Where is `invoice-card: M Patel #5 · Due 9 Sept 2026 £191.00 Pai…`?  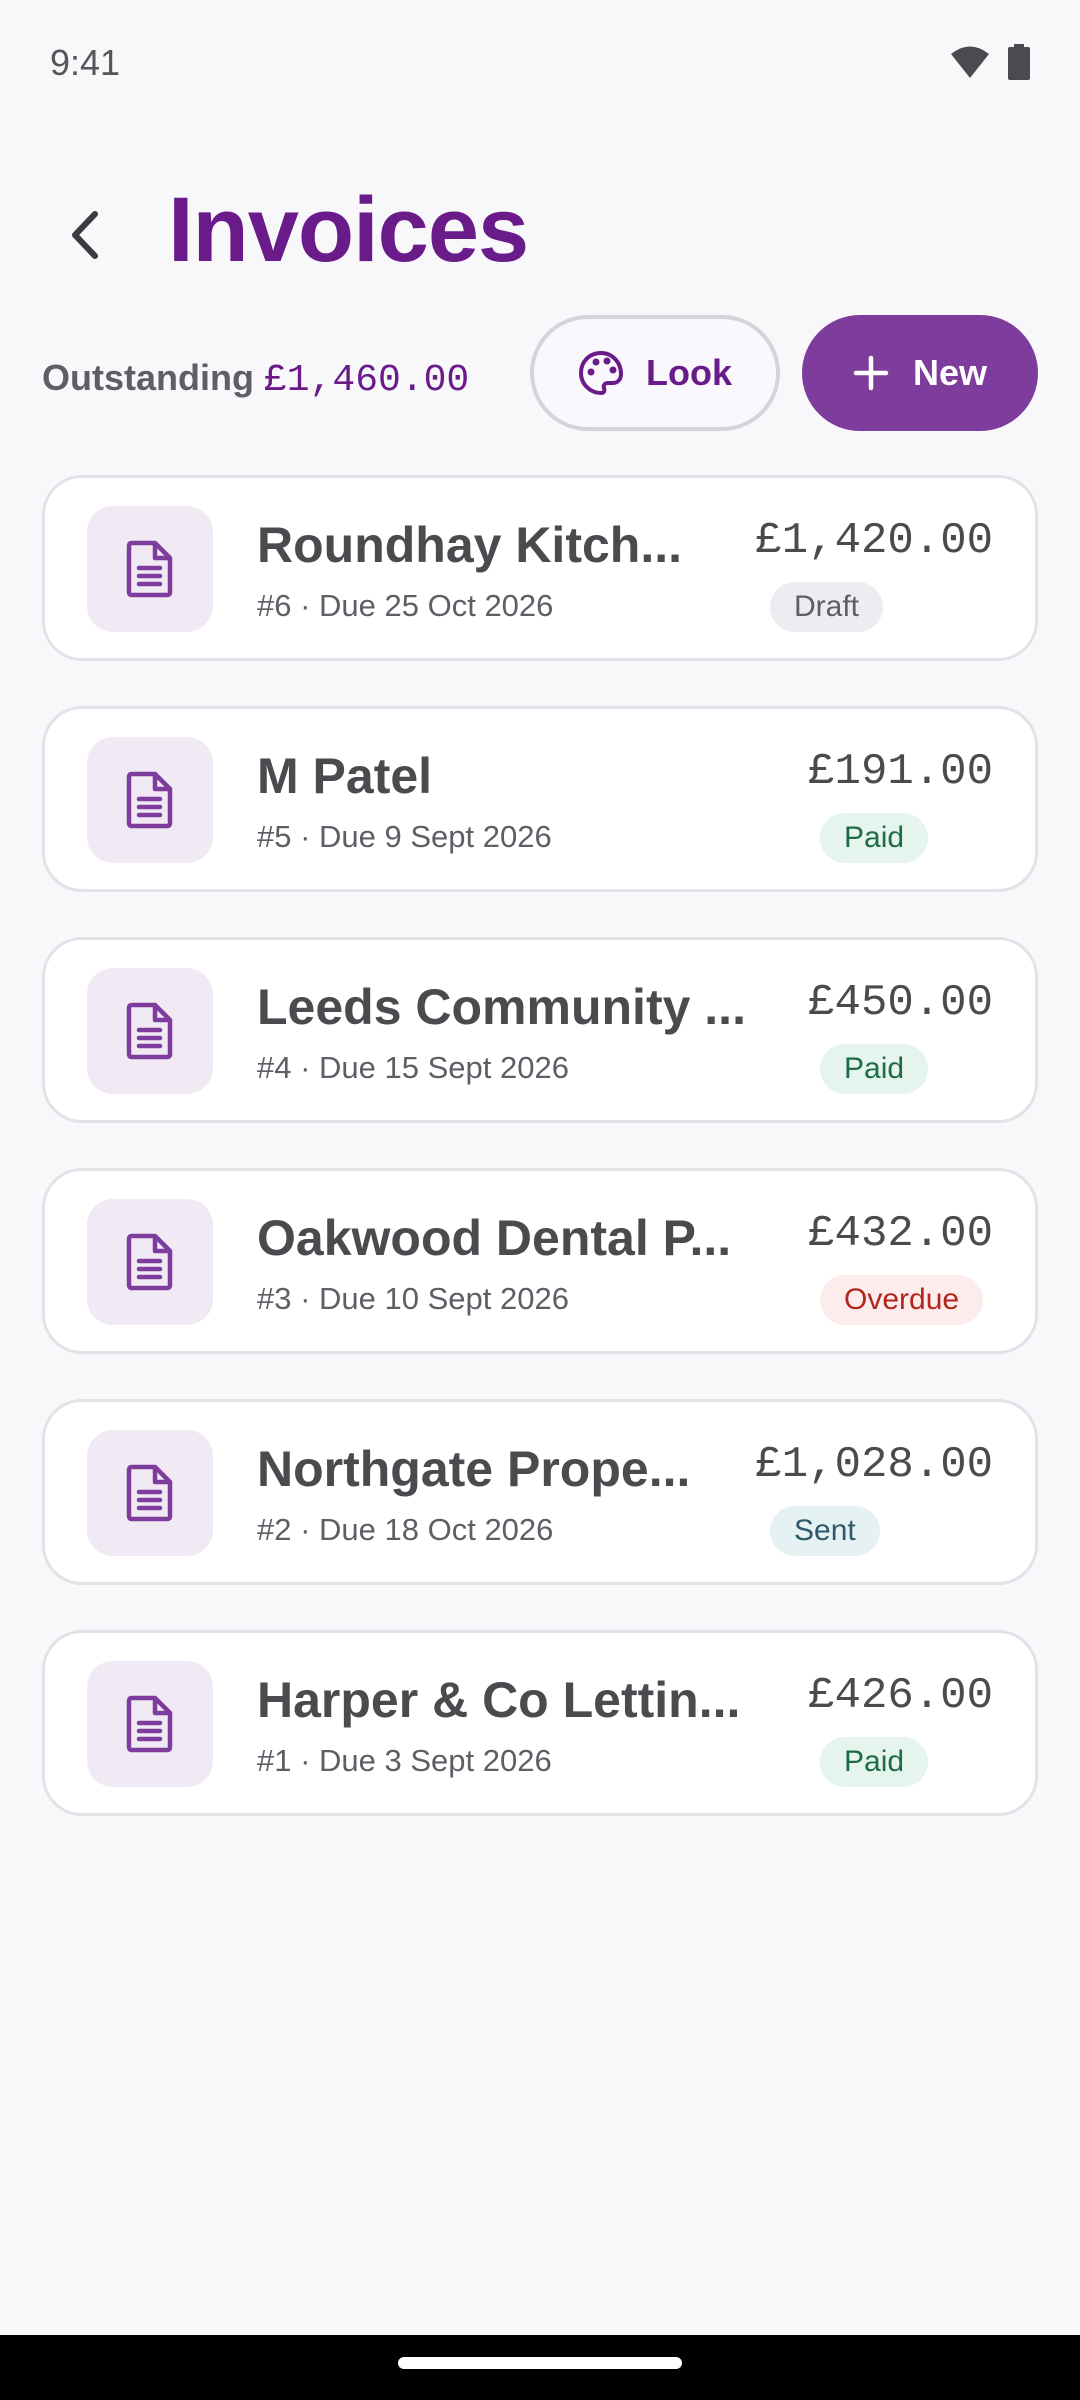
invoice-card: M Patel #5 · Due 9 Sept 2026 £191.00 Pai… is located at coordinates (540, 799).